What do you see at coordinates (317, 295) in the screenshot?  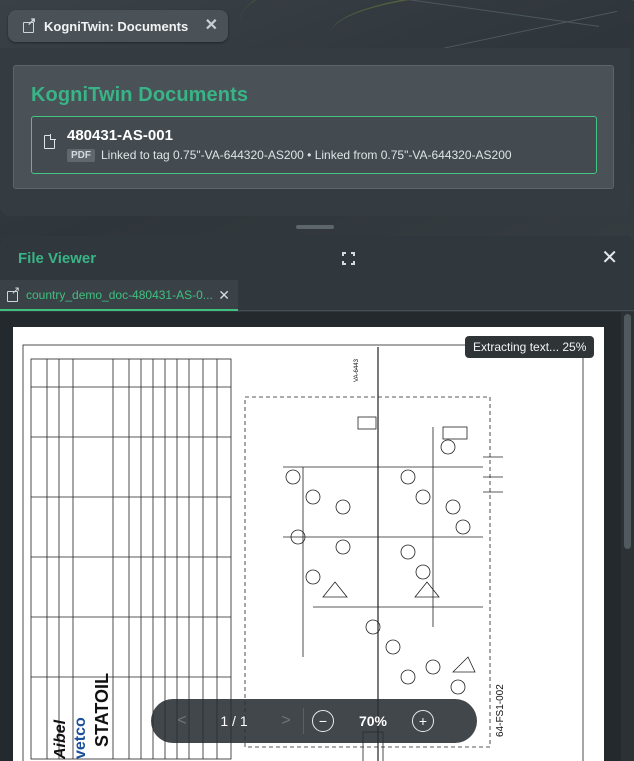 I see `file-tab-bar: country_demo_doc-480431-AS-0... ✕` at bounding box center [317, 295].